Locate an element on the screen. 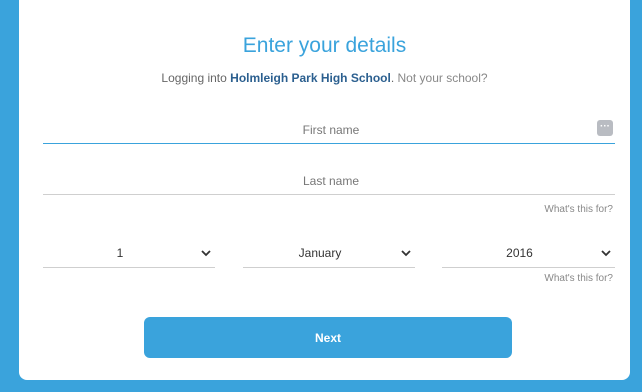 Image resolution: width=642 pixels, height=392 pixels. keyboard-icon: ··· is located at coordinates (605, 128).